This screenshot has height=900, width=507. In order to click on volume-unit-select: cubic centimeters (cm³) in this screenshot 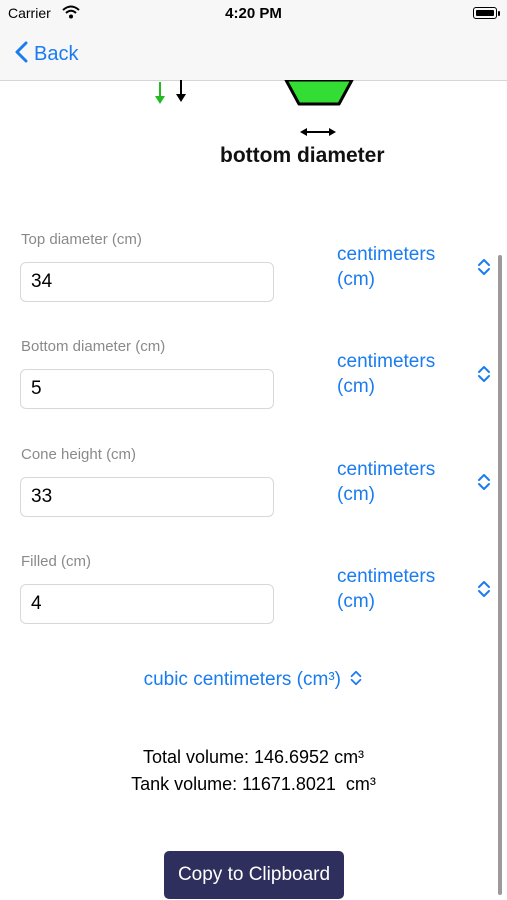, I will do `click(253, 680)`.